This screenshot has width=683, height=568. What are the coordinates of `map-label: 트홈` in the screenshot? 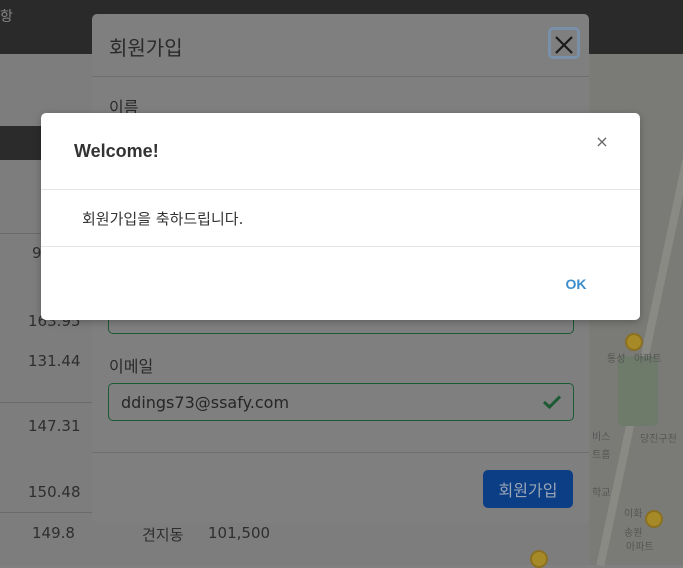 It's located at (601, 455).